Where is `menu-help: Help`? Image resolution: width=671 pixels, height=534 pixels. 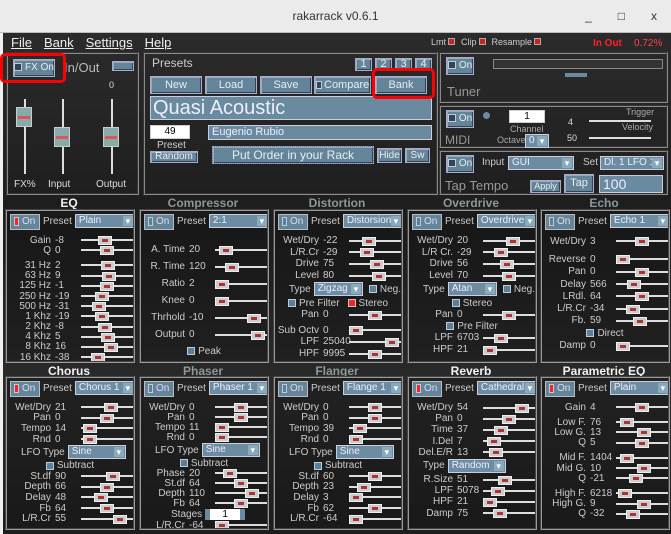
menu-help: Help is located at coordinates (158, 42).